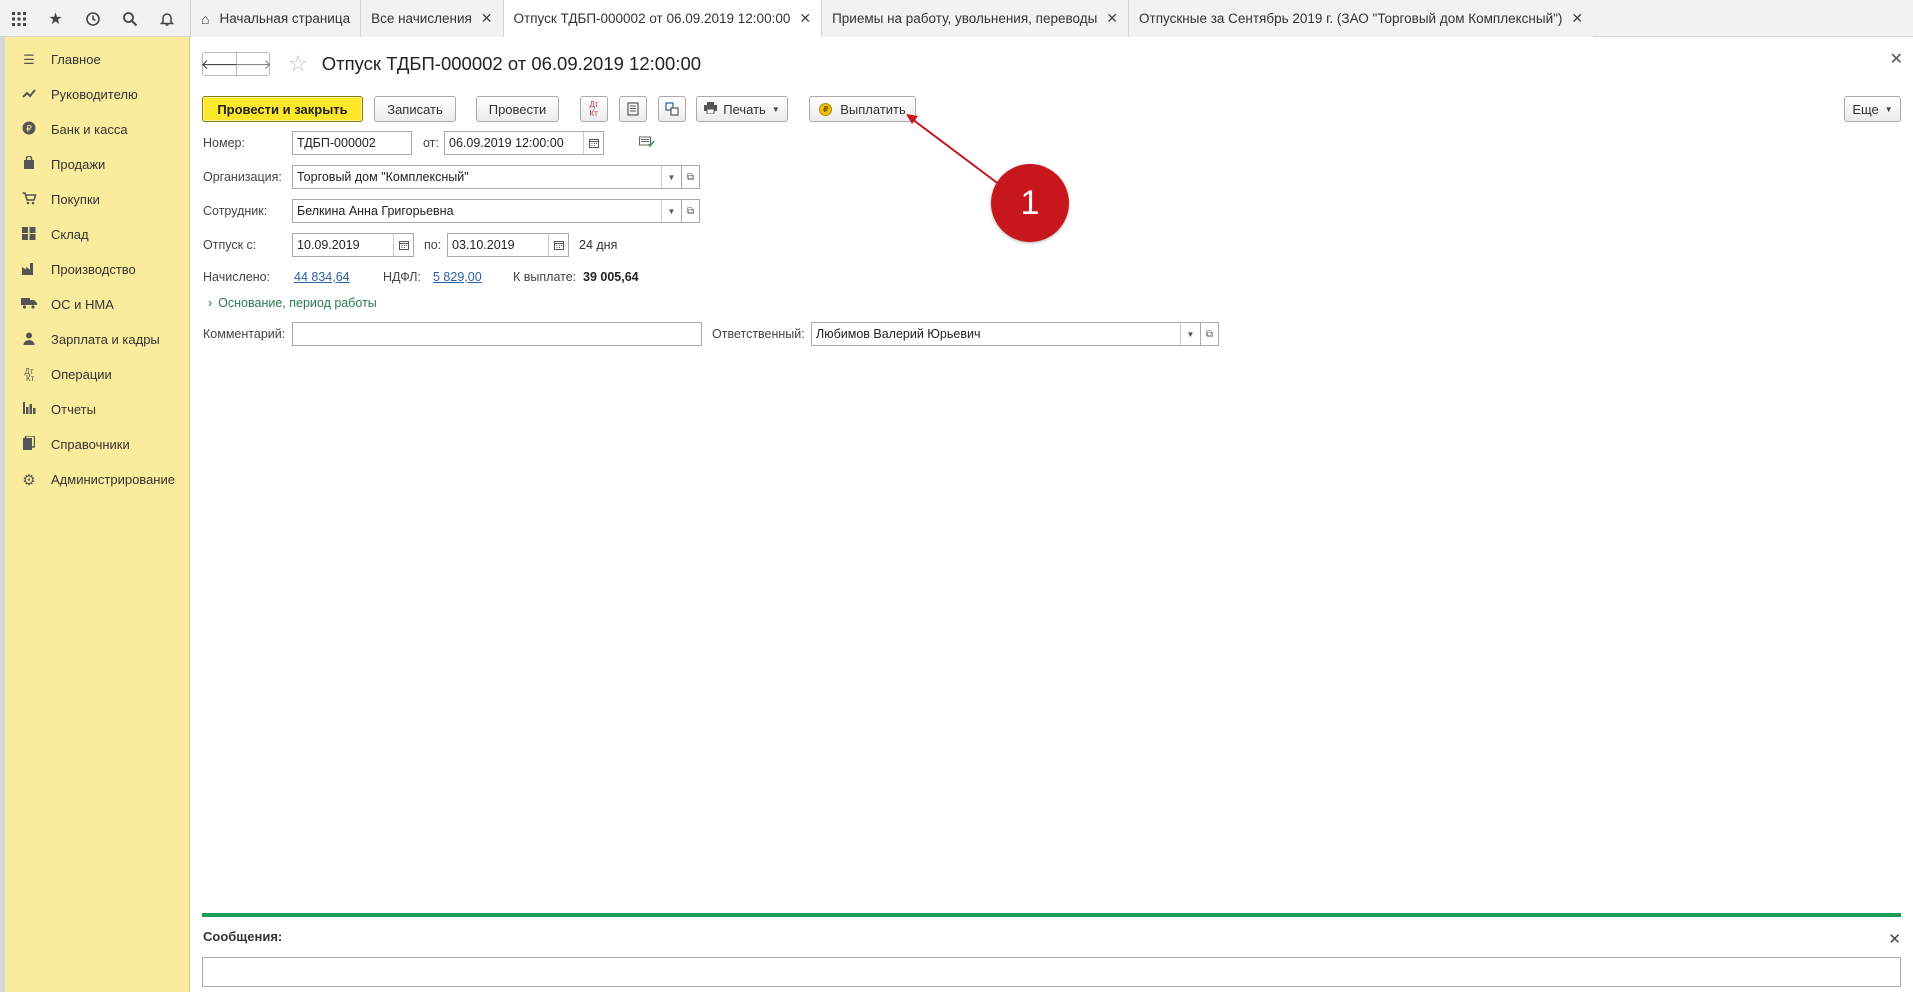 The width and height of the screenshot is (1913, 992). Describe the element at coordinates (97, 234) in the screenshot. I see `sidebar-item-warehouse: Склад` at that location.